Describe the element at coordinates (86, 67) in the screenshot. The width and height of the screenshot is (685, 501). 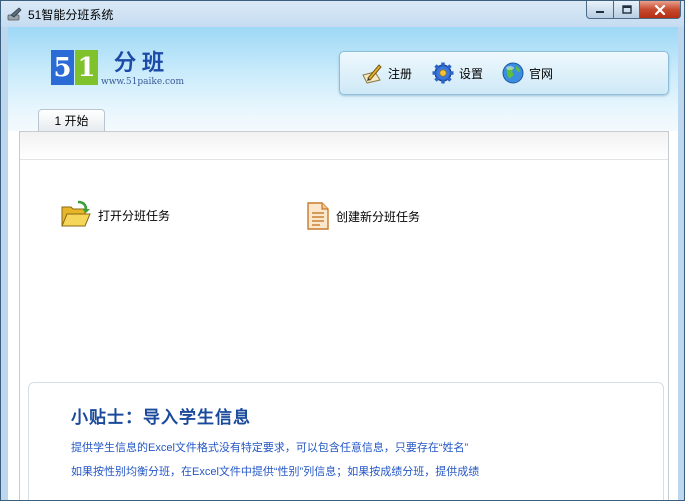
I see `logo-digit-1: 1` at that location.